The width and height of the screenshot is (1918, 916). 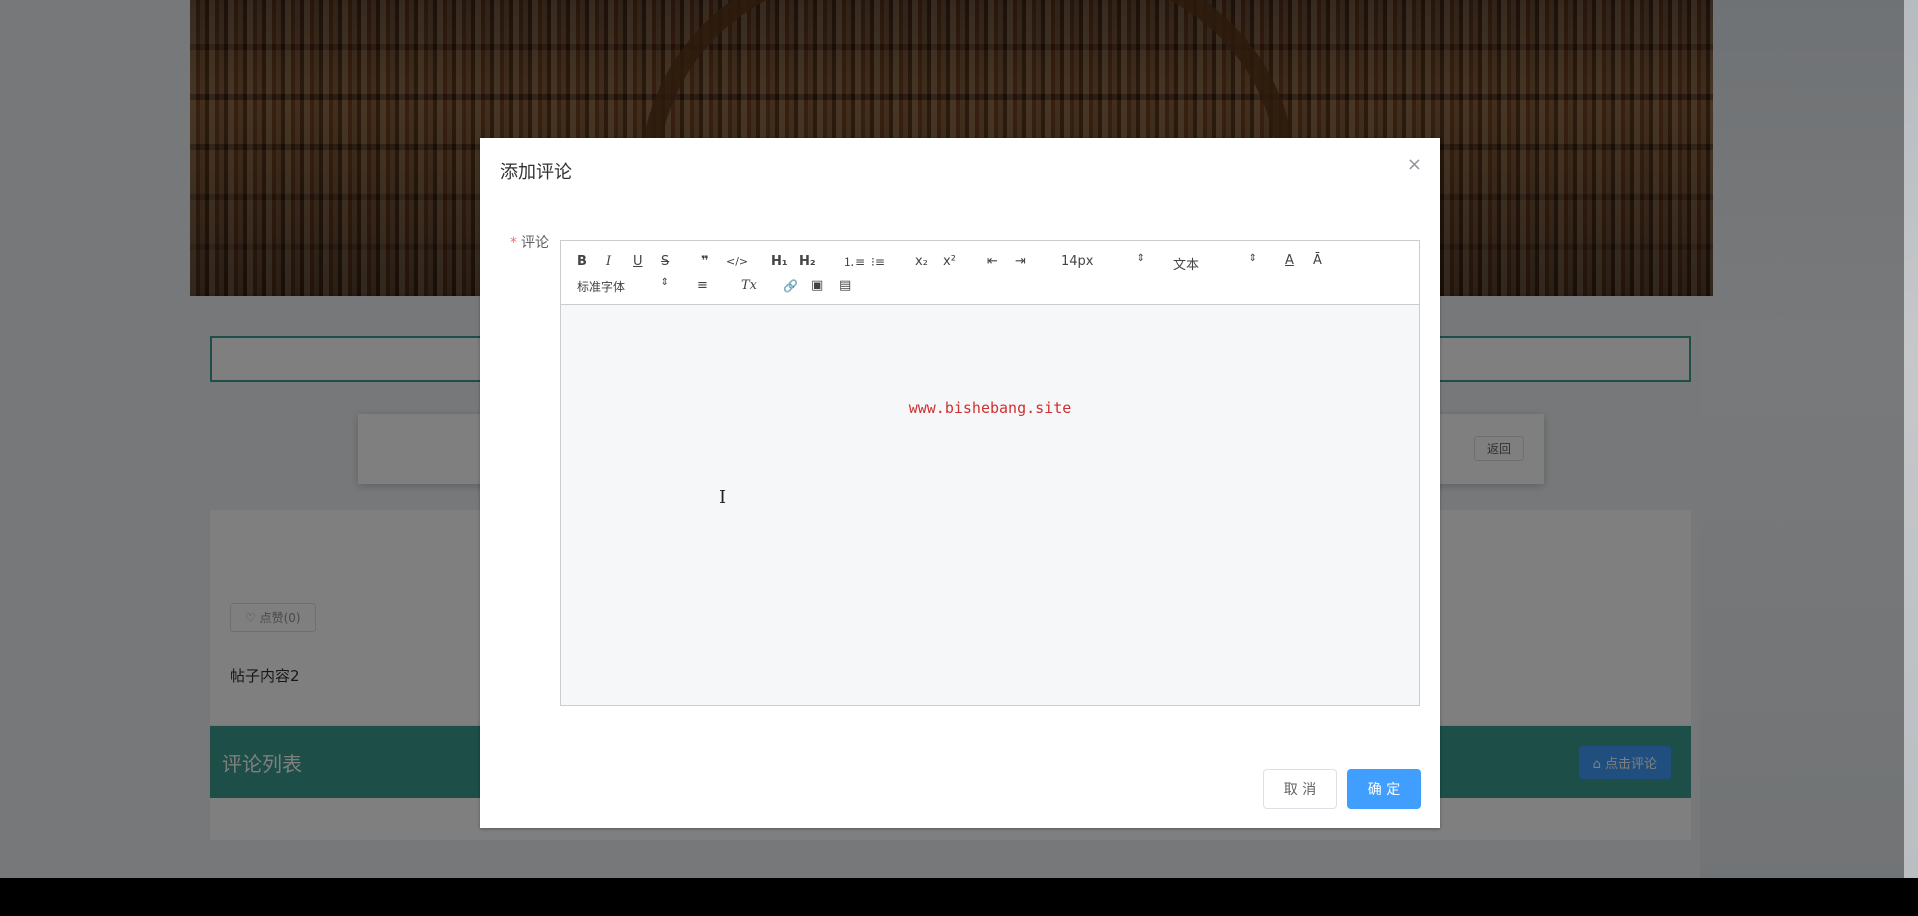 I want to click on dialog-title: 添加评论, so click(x=536, y=172).